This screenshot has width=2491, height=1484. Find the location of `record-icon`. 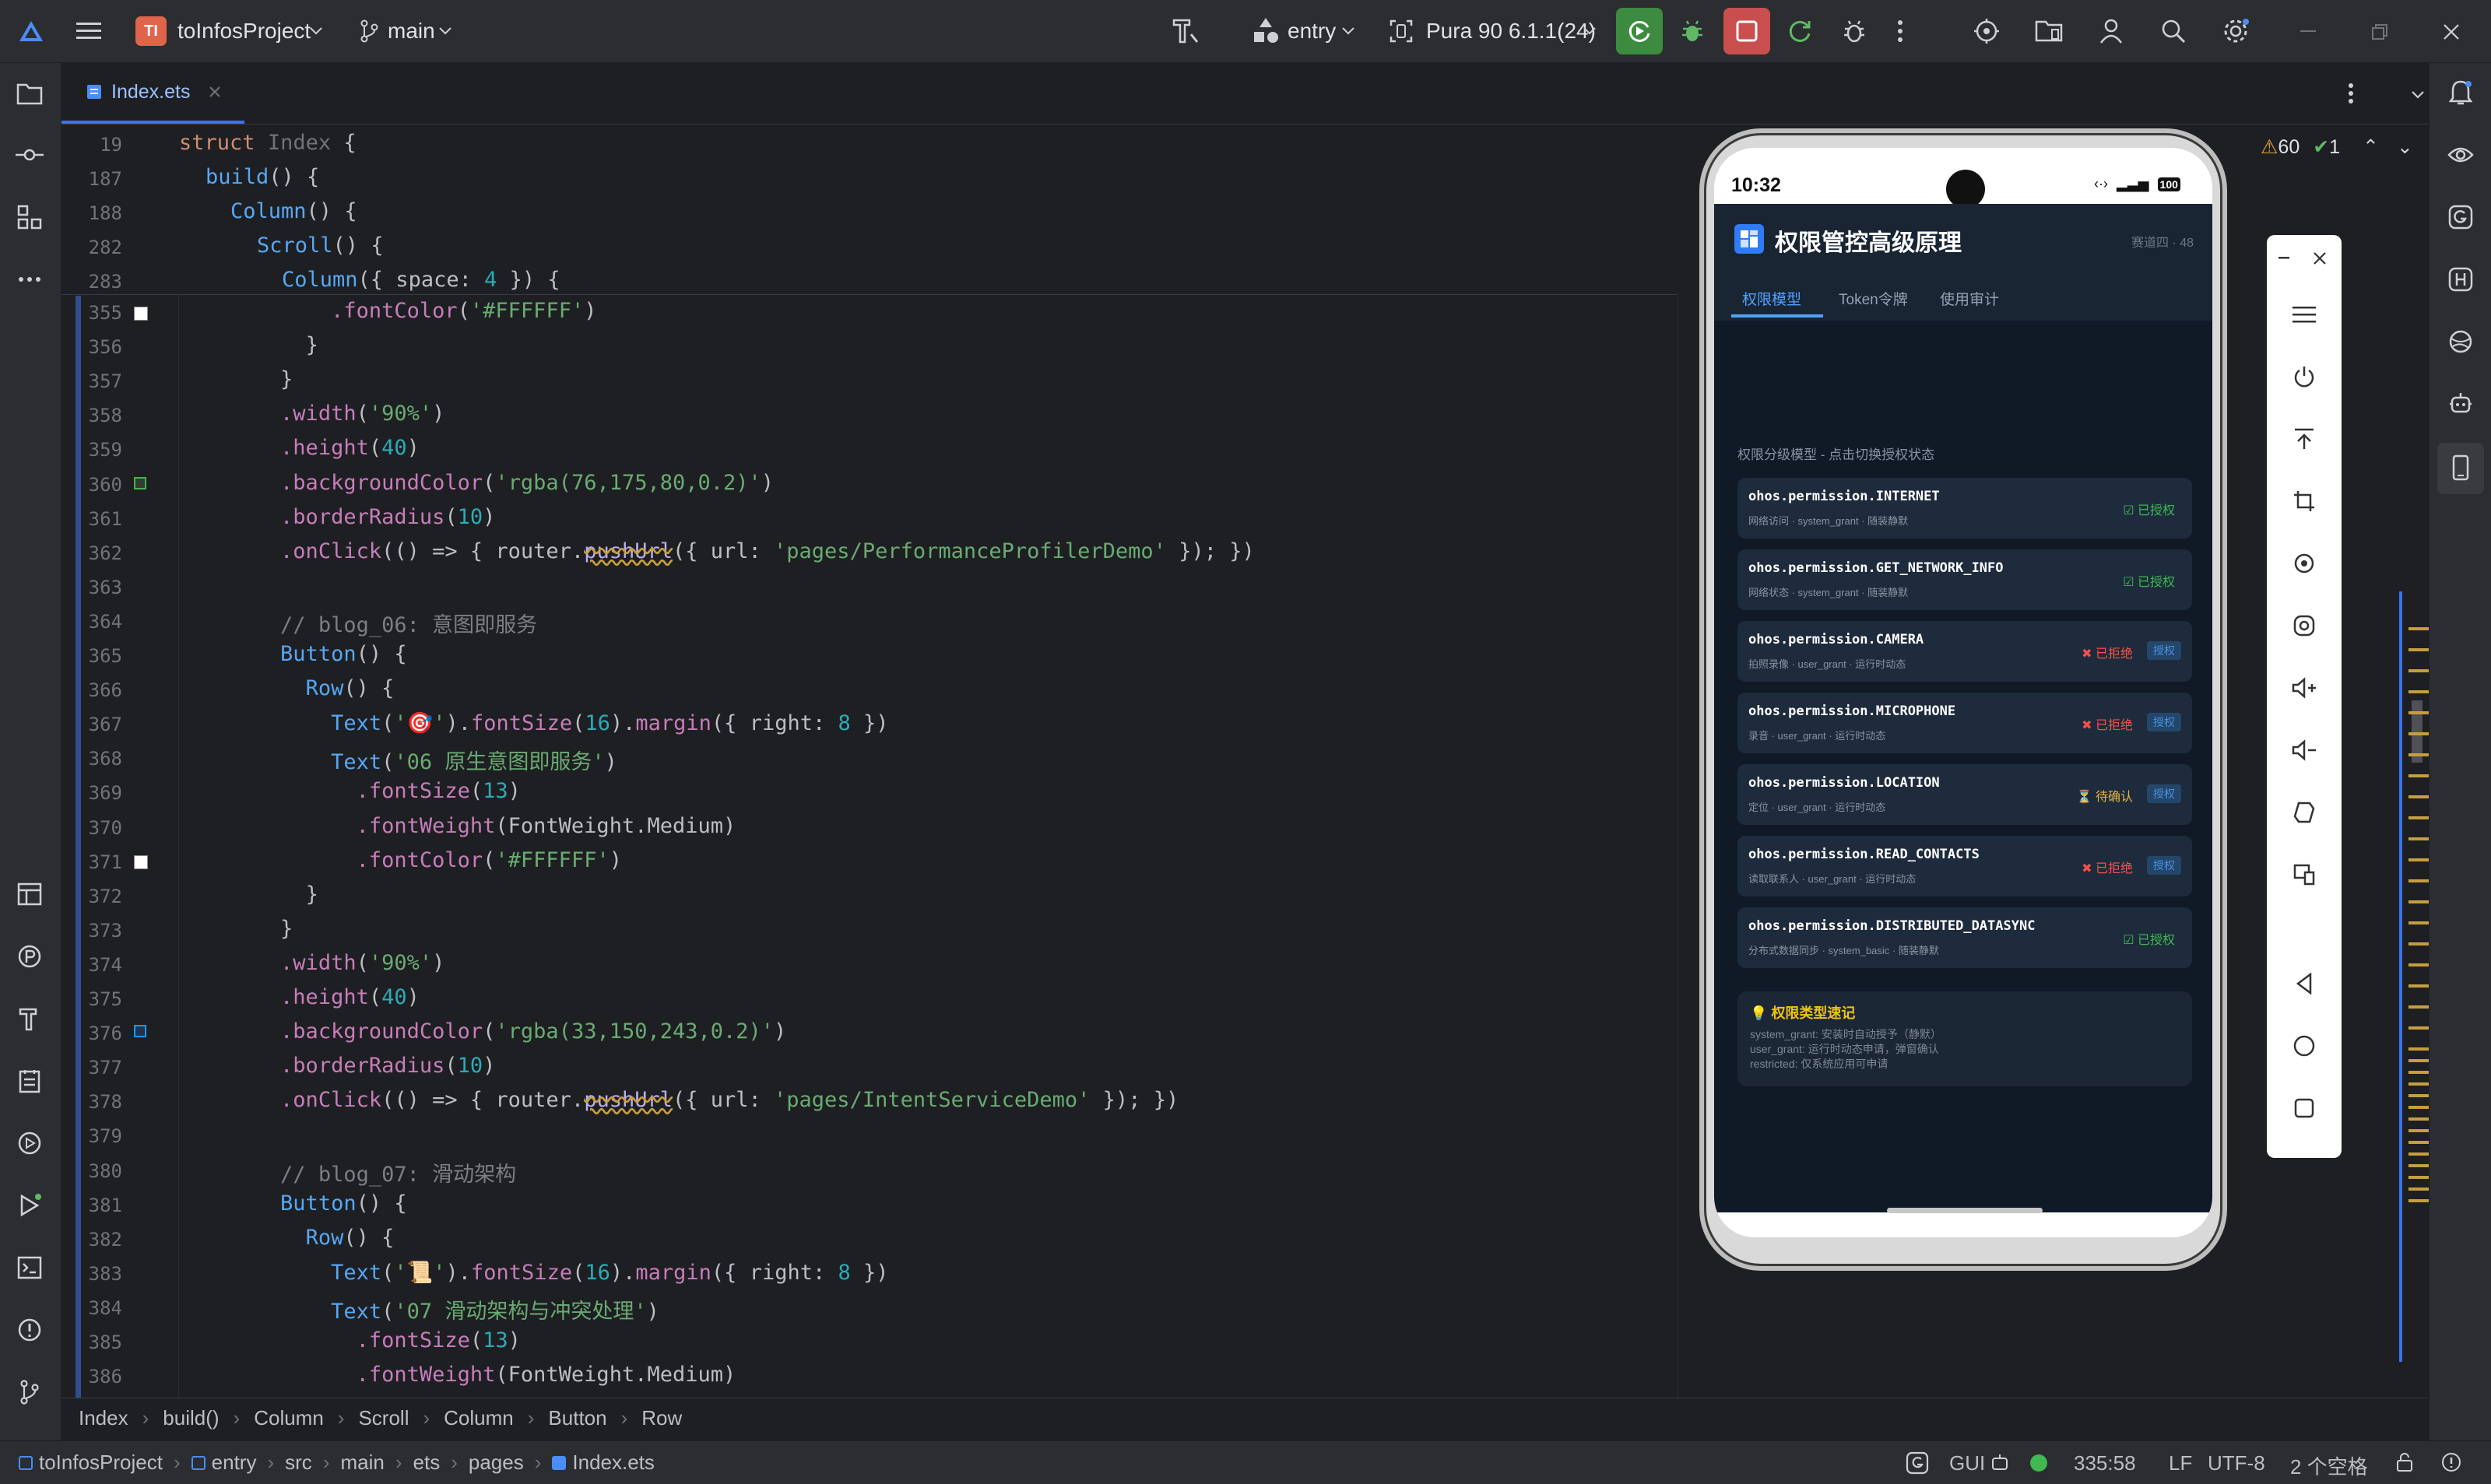

record-icon is located at coordinates (2304, 625).